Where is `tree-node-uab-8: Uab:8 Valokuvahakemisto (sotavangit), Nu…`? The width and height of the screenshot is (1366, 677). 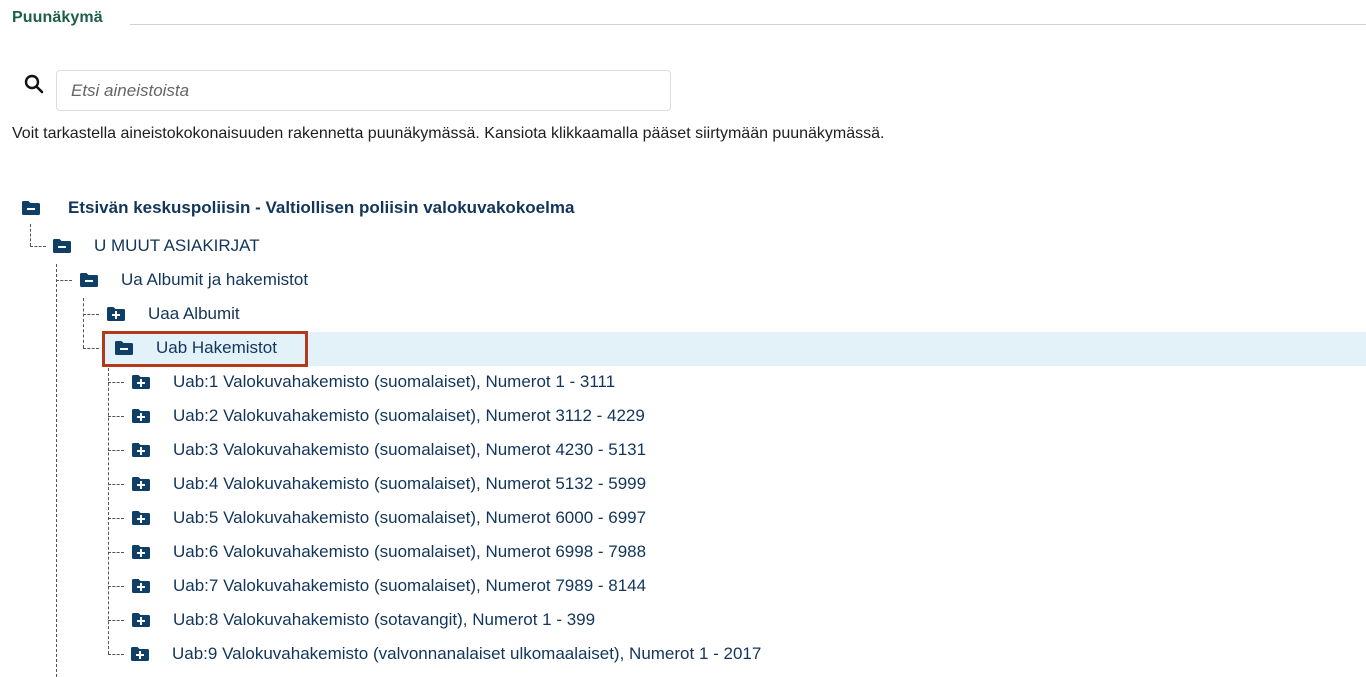 tree-node-uab-8: Uab:8 Valokuvahakemisto (sotavangit), Nu… is located at coordinates (363, 620).